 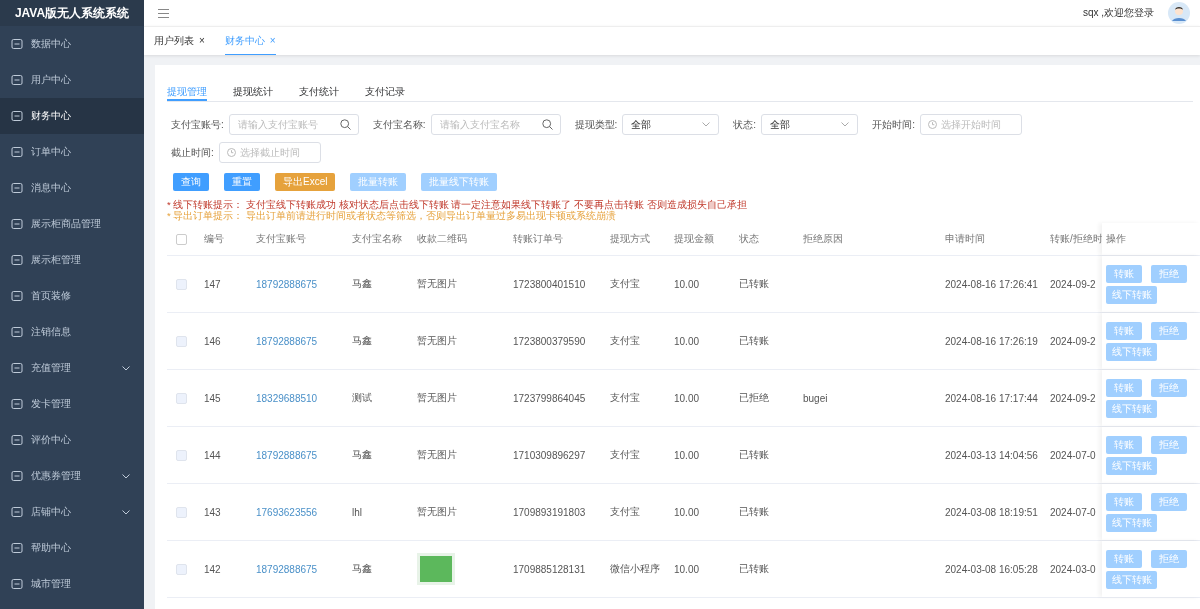 What do you see at coordinates (72, 476) in the screenshot?
I see `sidebar-item: 优惠券管理` at bounding box center [72, 476].